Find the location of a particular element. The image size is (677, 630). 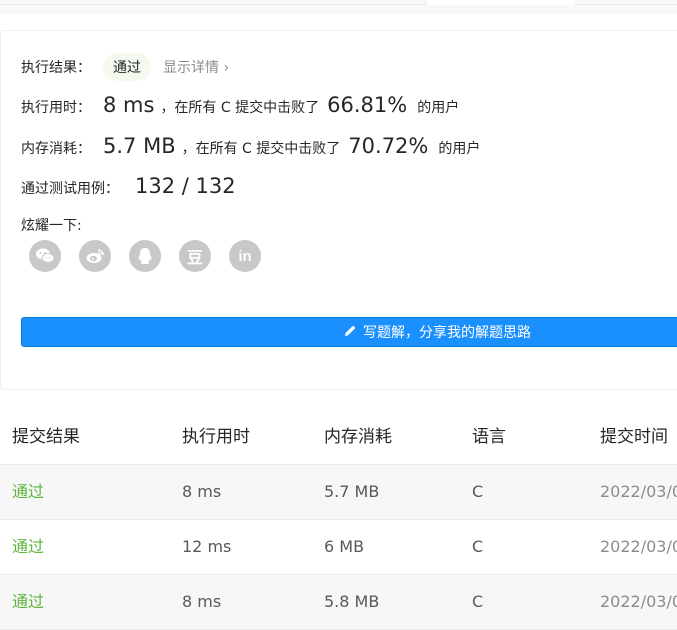

linkedin-glyph: in is located at coordinates (245, 256).